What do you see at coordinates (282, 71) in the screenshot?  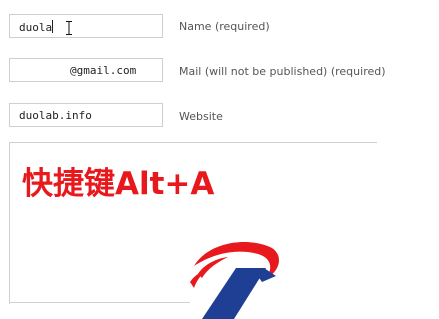 I see `mail-label: Mail (will not be published) (required)` at bounding box center [282, 71].